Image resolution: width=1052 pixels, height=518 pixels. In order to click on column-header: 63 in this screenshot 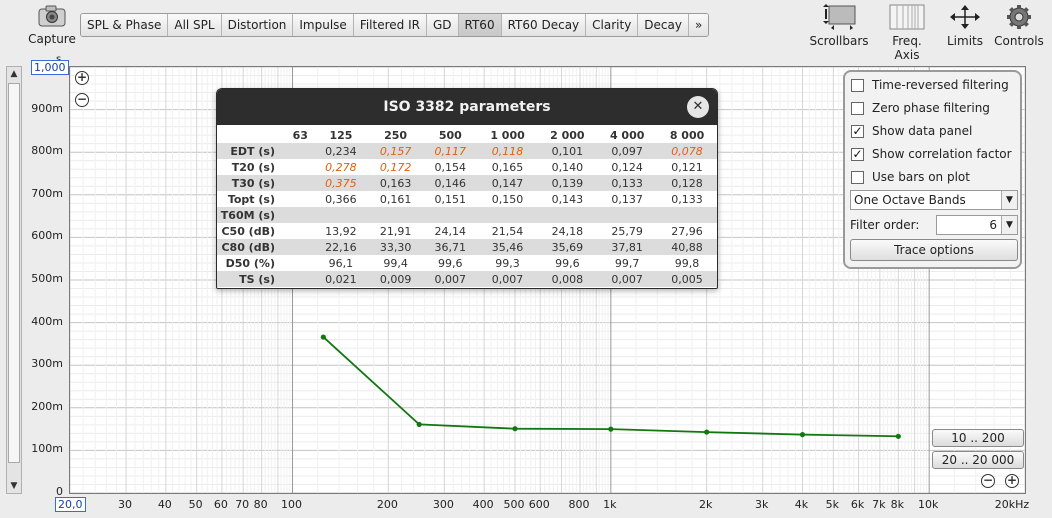, I will do `click(300, 135)`.